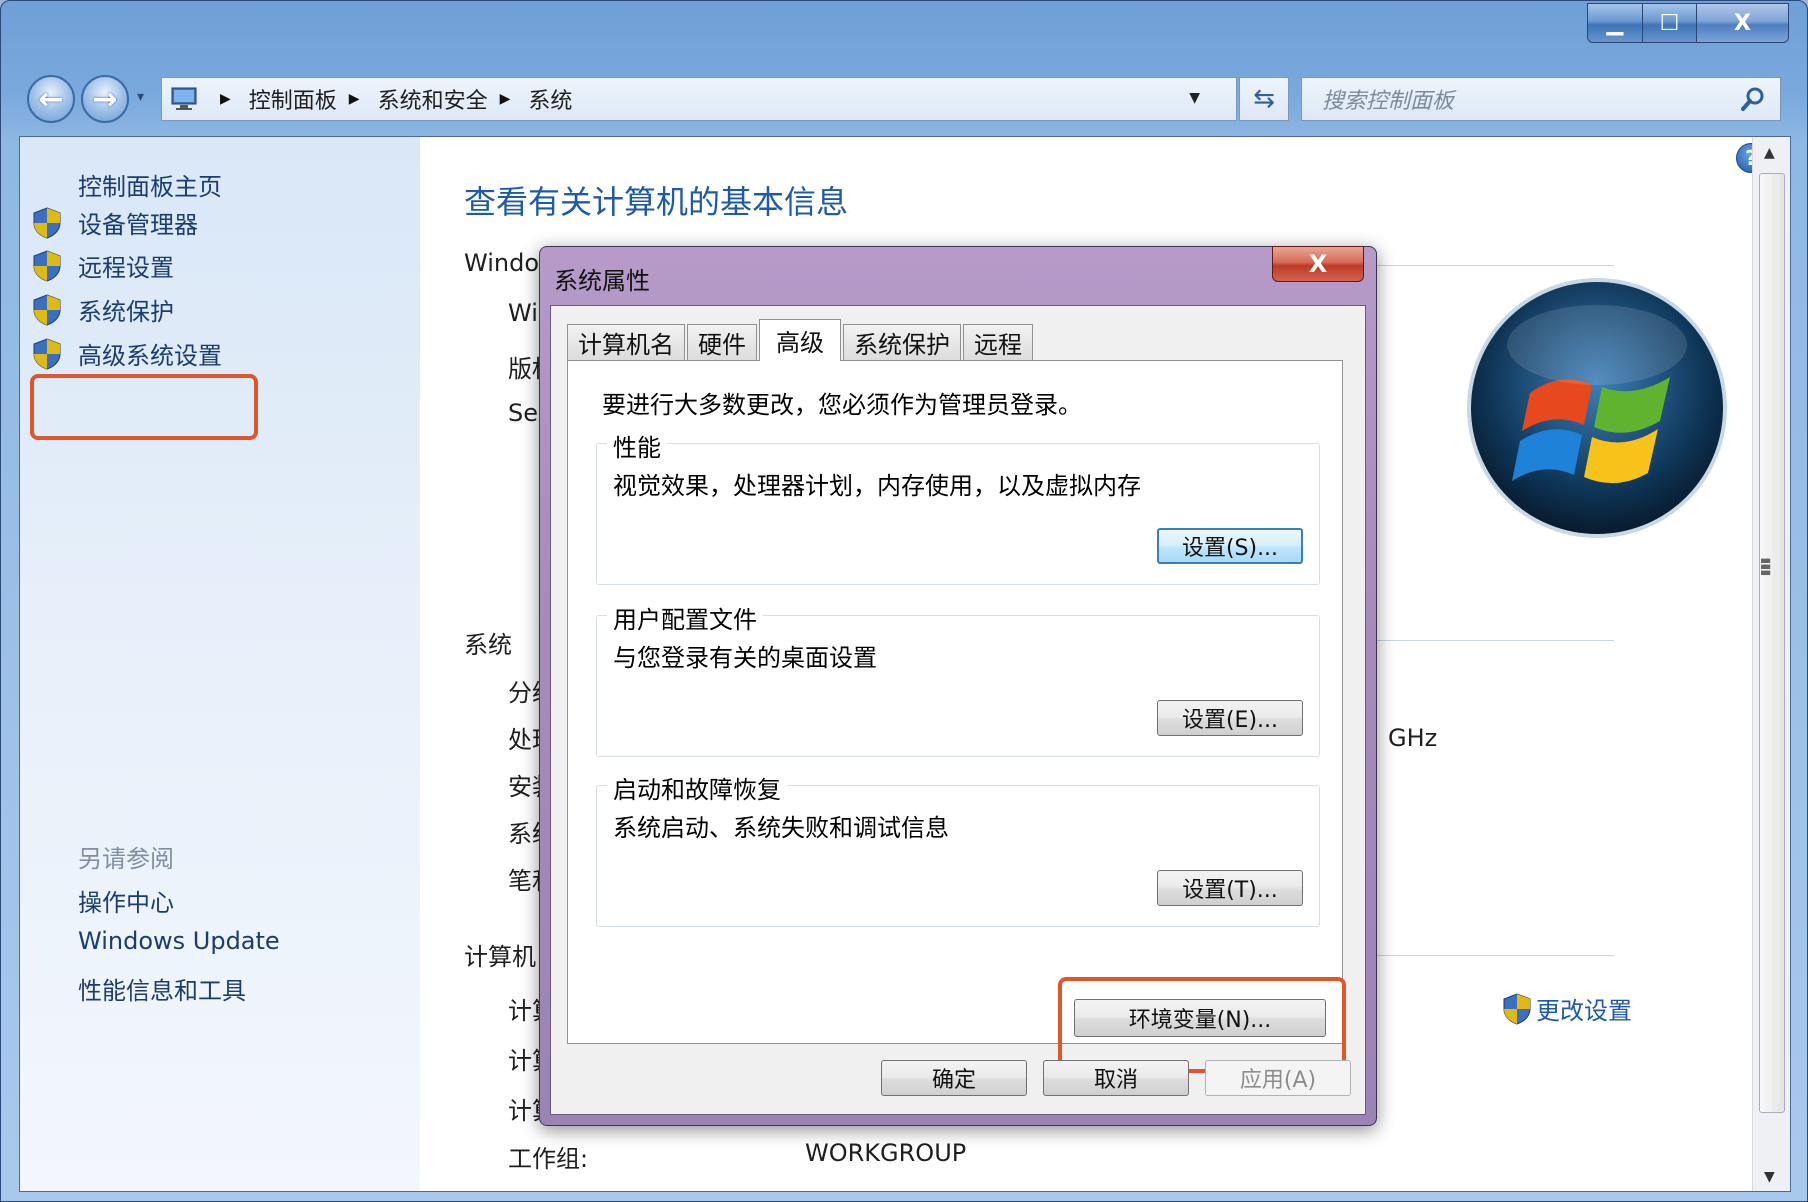  Describe the element at coordinates (1769, 1177) in the screenshot. I see `scroll-down-icon: ▼` at that location.